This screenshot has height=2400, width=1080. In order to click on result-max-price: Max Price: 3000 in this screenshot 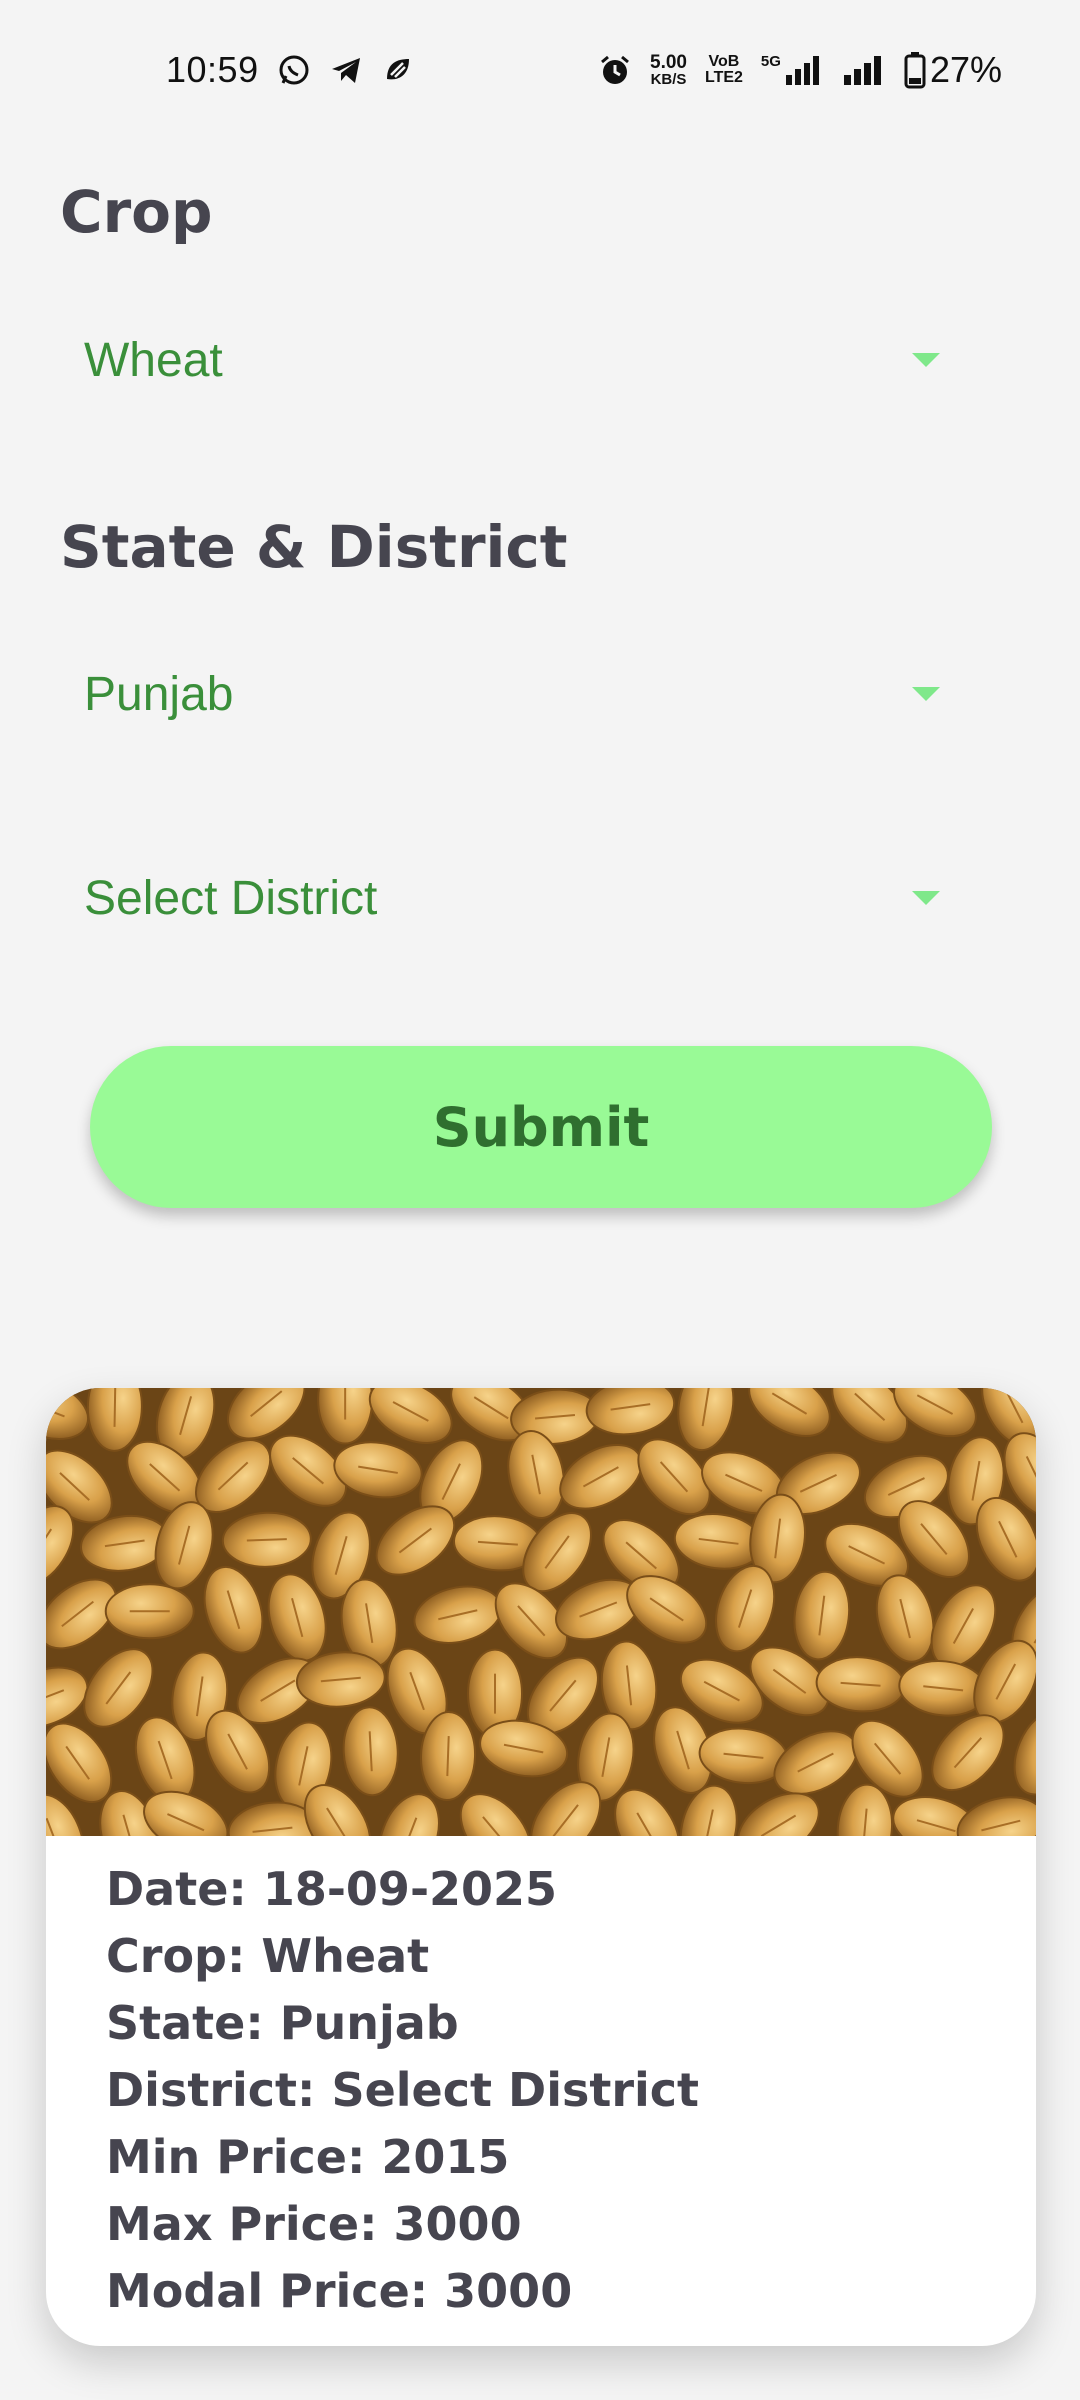, I will do `click(314, 2224)`.